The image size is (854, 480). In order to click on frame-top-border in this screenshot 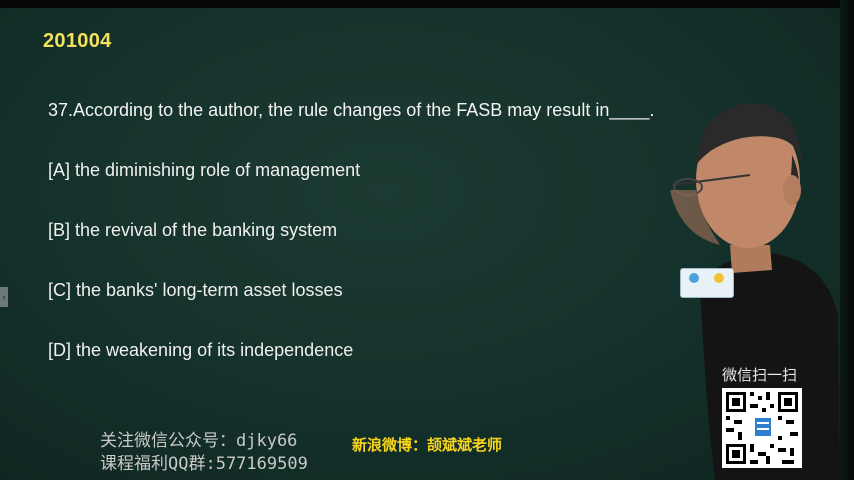, I will do `click(427, 4)`.